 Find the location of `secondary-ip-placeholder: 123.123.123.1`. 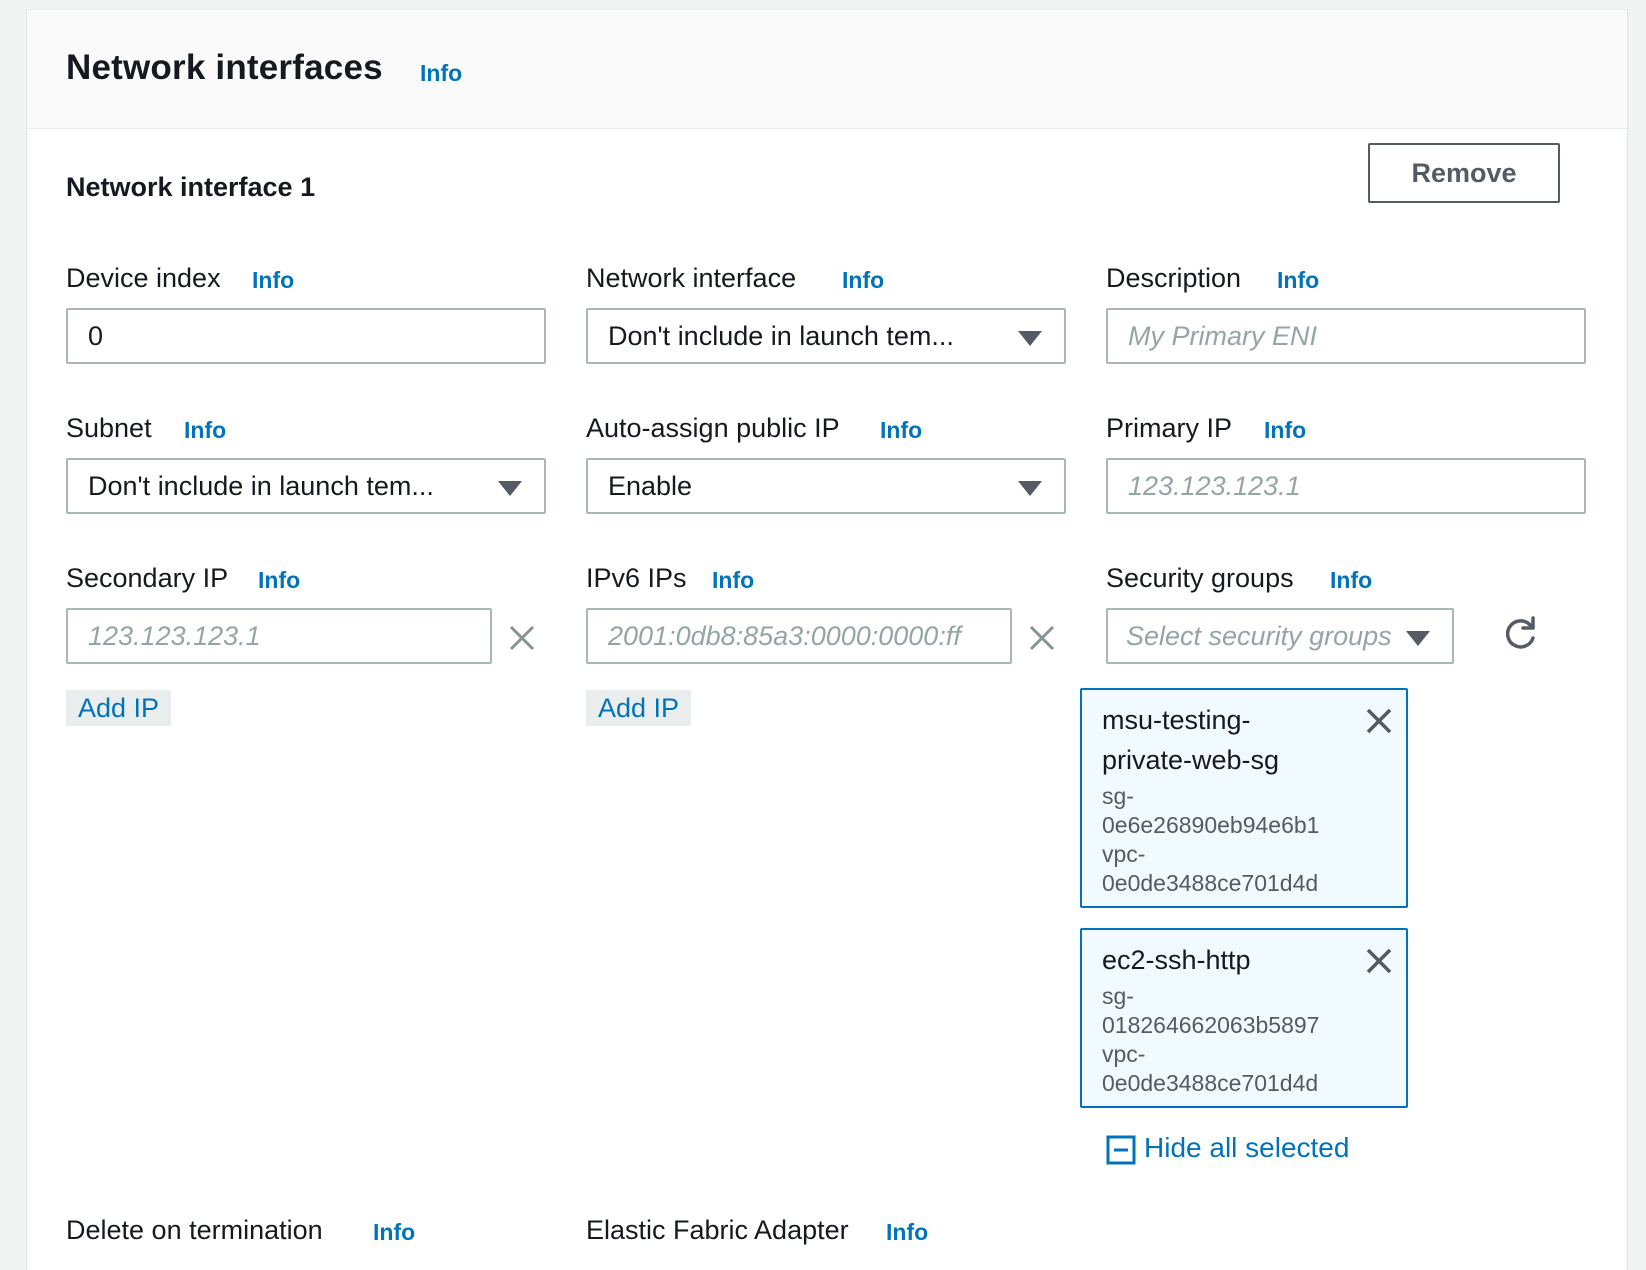

secondary-ip-placeholder: 123.123.123.1 is located at coordinates (174, 636).